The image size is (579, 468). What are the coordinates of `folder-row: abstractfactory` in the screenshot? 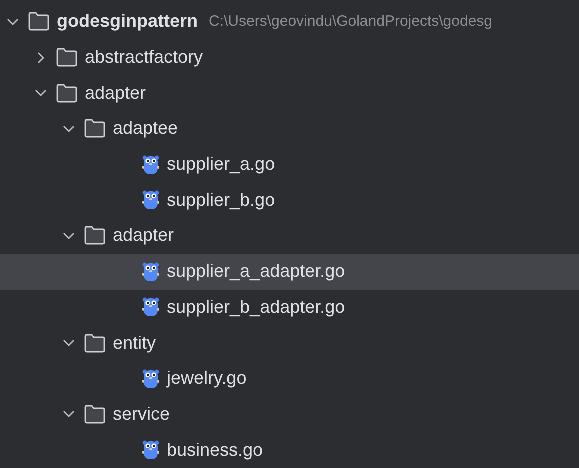 It's located at (289, 58).